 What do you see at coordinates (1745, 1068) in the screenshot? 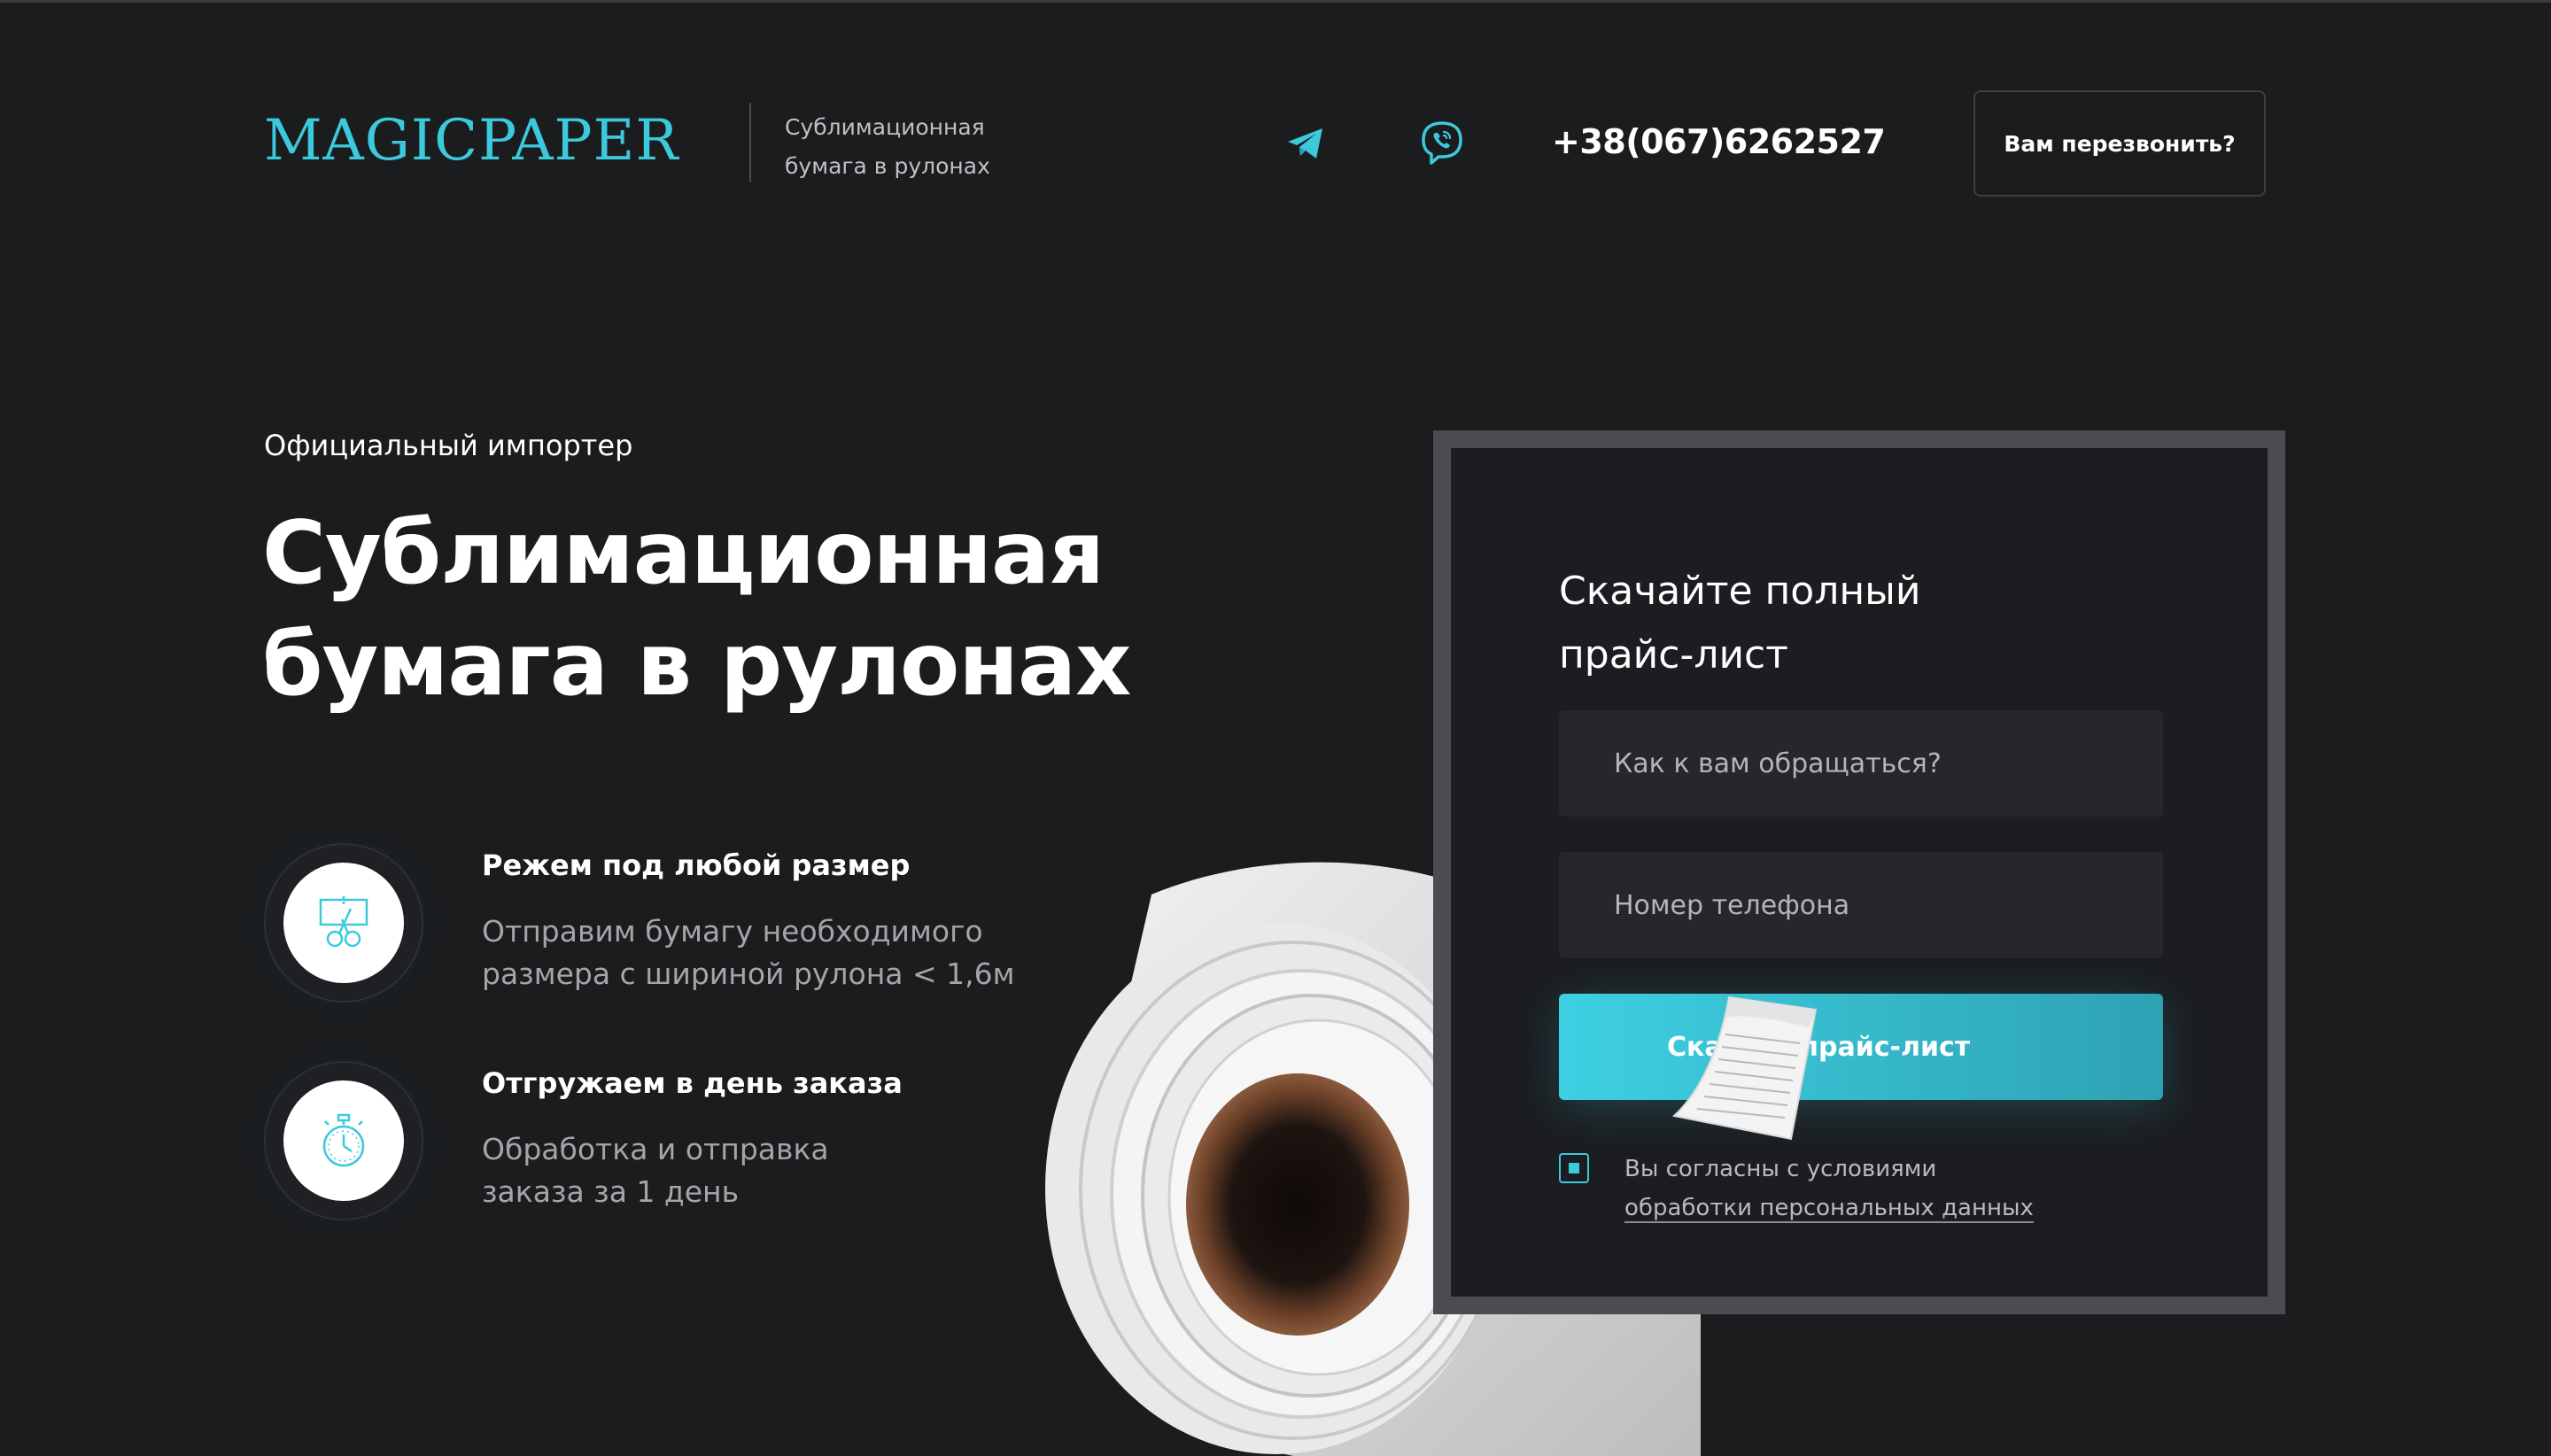
I see `price-list-document-icon` at bounding box center [1745, 1068].